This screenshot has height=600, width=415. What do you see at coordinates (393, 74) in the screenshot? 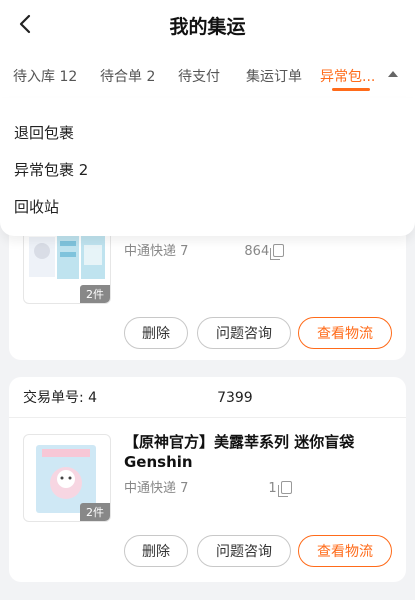
I see `caret-up-icon` at bounding box center [393, 74].